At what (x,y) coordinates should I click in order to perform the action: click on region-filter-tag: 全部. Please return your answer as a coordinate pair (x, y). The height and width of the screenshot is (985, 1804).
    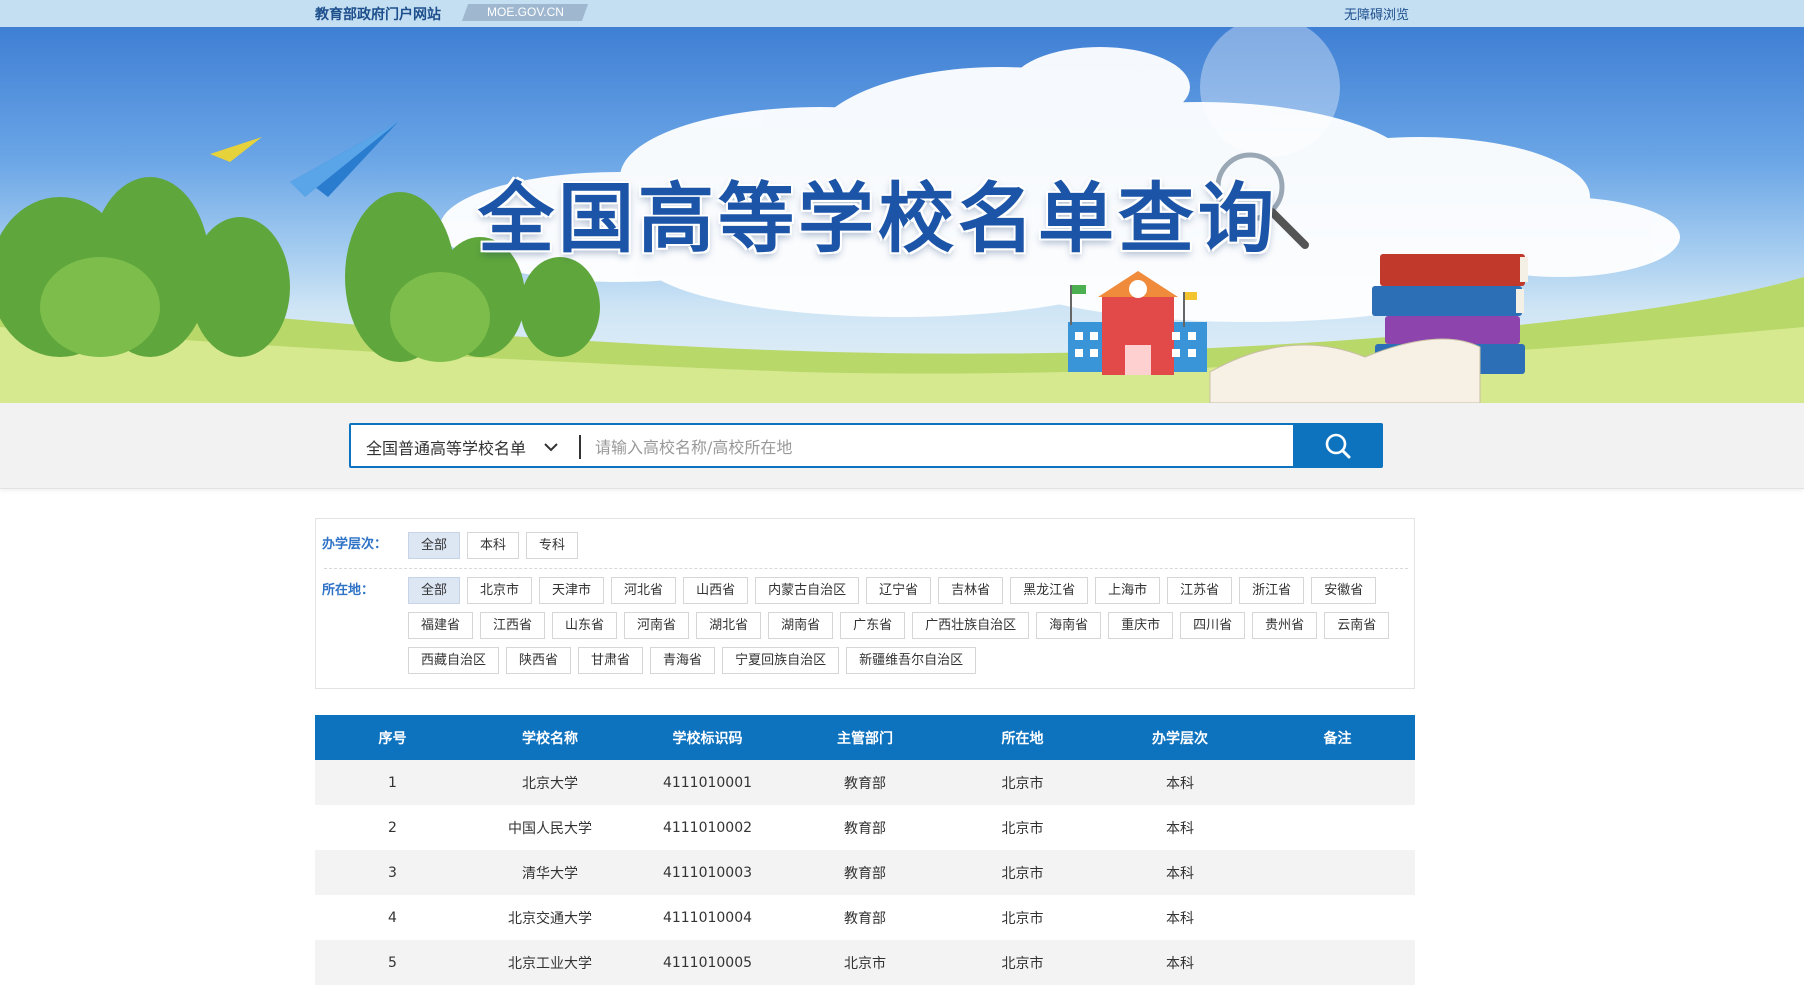
    Looking at the image, I should click on (434, 590).